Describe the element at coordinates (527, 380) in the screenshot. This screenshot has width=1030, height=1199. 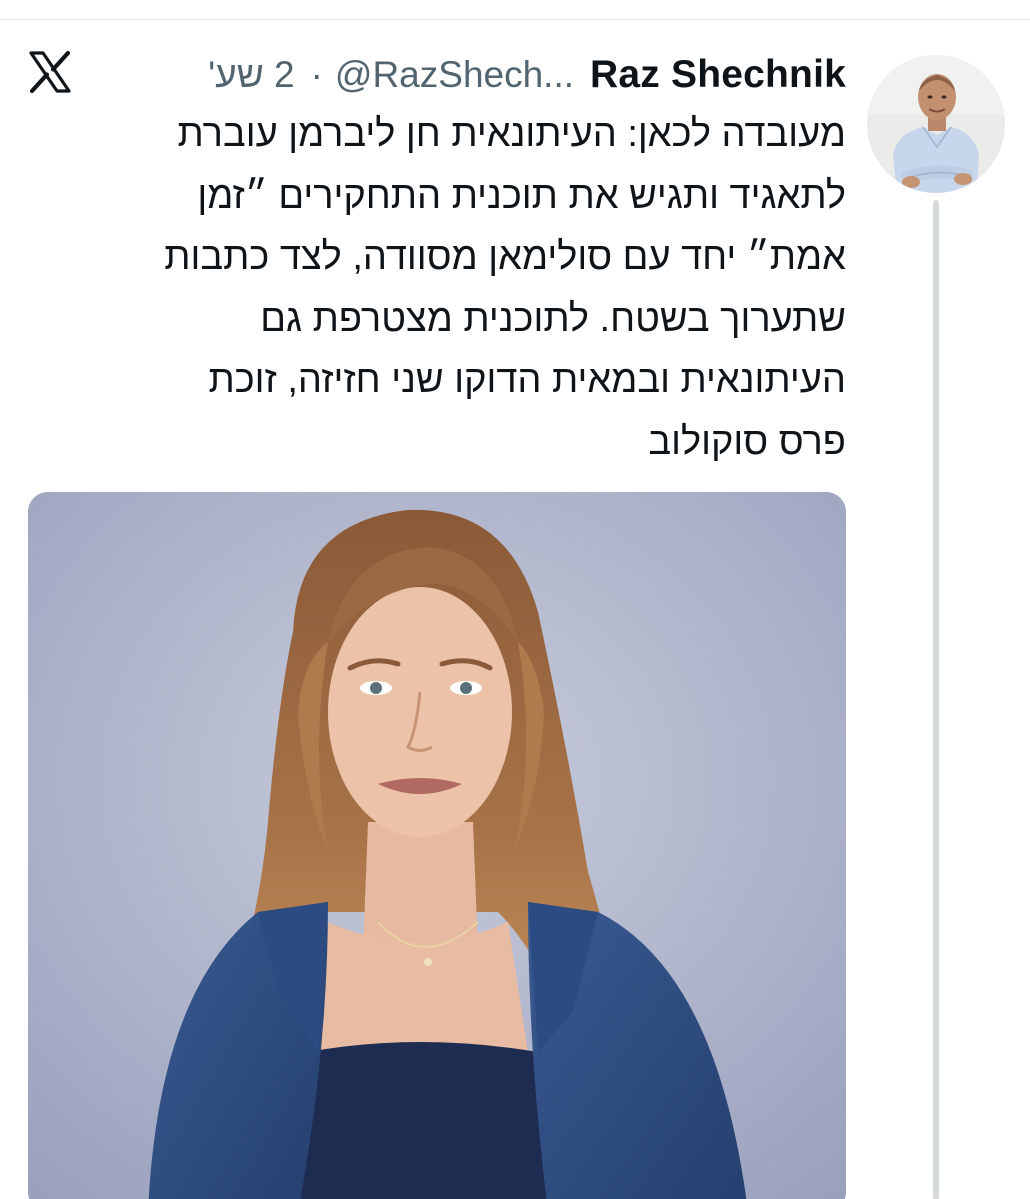
I see `tweet-text-line: העיתונאית ובמאית הדוקו שני חזיזה, זוכת` at that location.